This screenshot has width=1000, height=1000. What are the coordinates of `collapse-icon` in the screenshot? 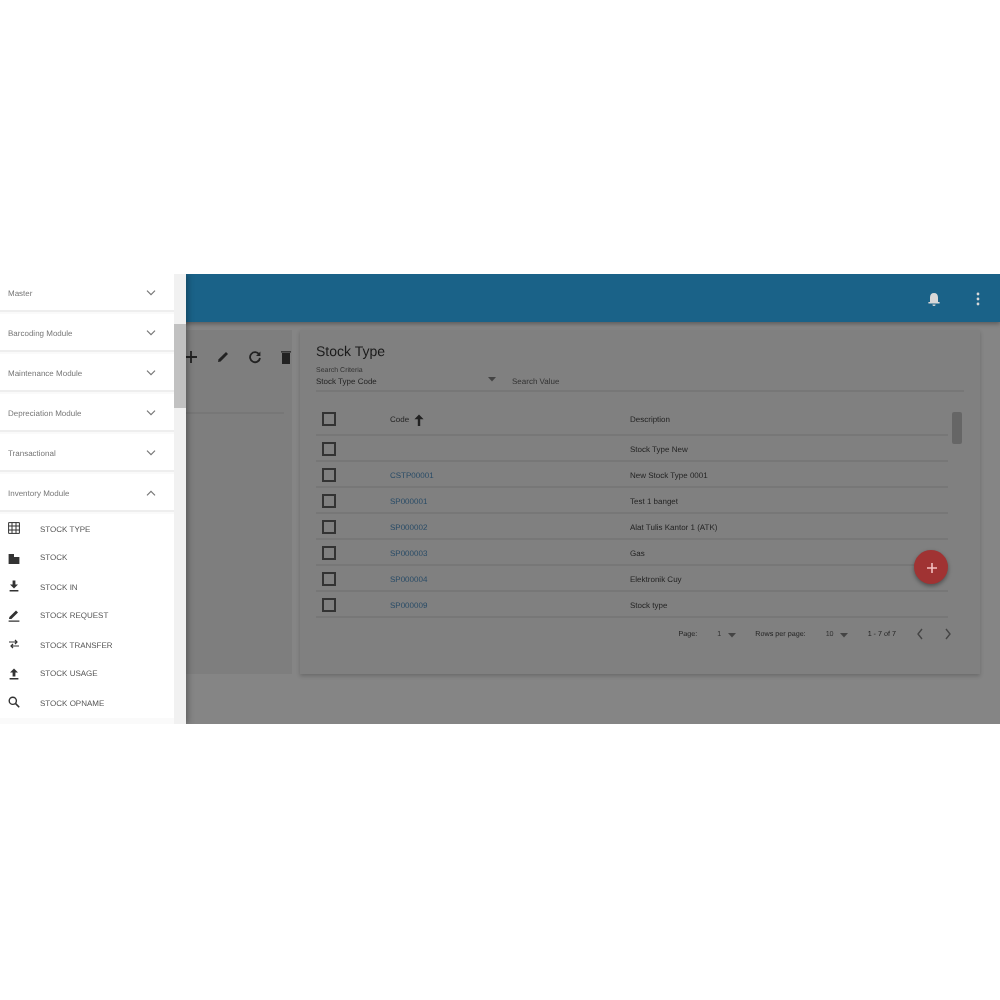 It's located at (151, 492).